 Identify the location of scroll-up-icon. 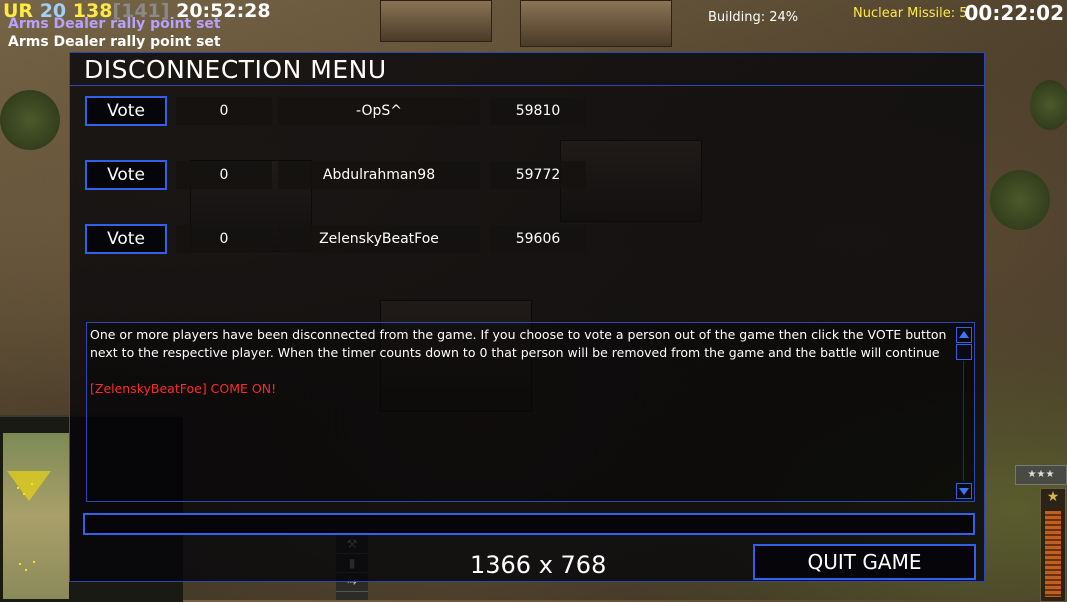
(964, 335).